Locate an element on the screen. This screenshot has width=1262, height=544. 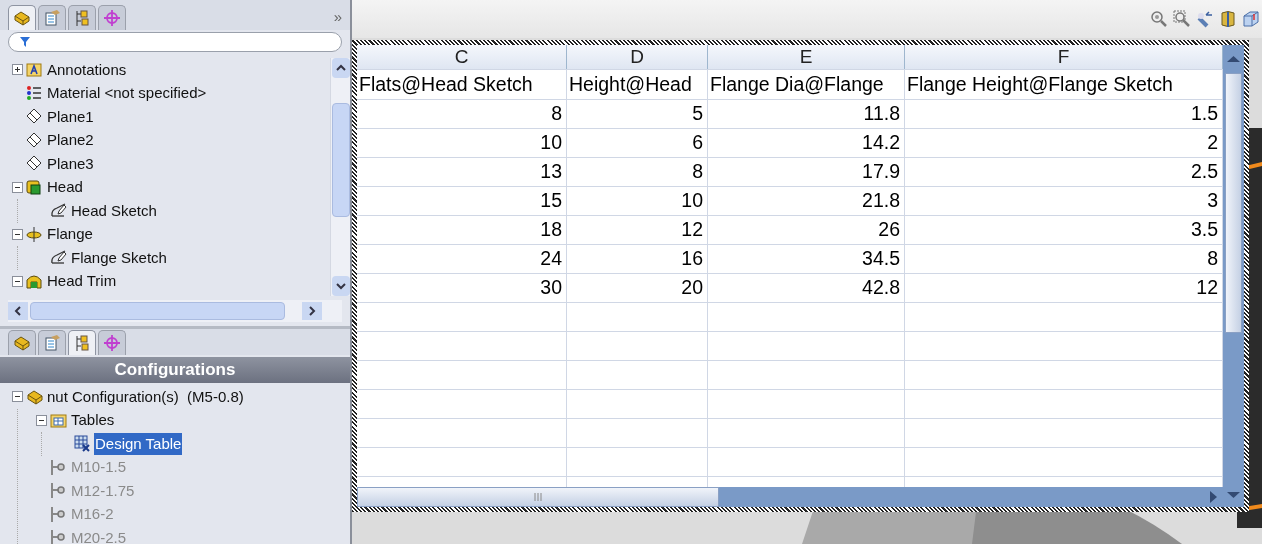
table-cell: 18 is located at coordinates (462, 230).